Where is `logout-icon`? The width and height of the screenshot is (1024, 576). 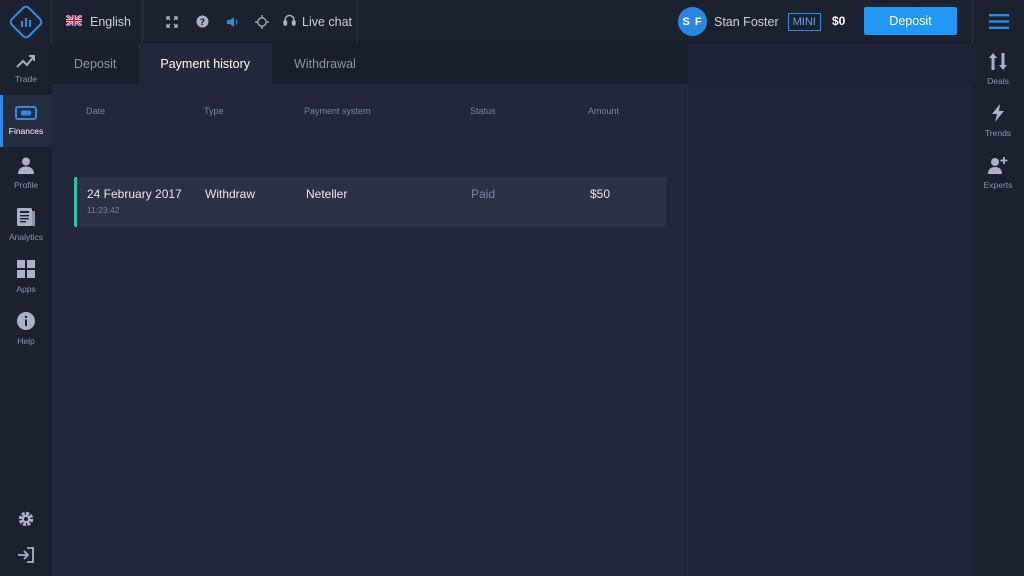 logout-icon is located at coordinates (26, 557).